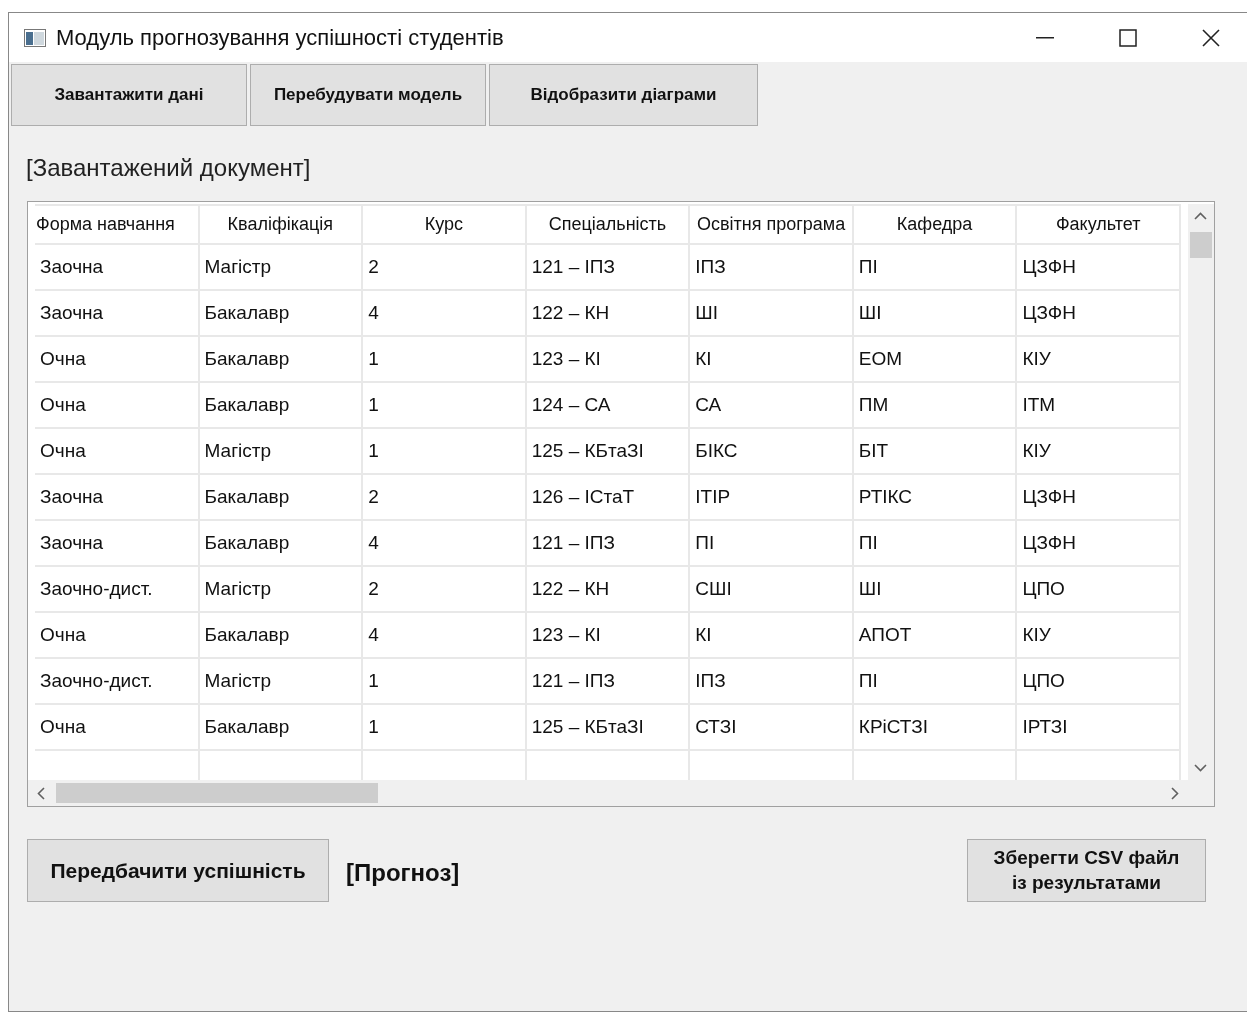 This screenshot has width=1247, height=1012. Describe the element at coordinates (280, 37) in the screenshot. I see `window-title: Модуль прогнозування успішності студентів` at that location.